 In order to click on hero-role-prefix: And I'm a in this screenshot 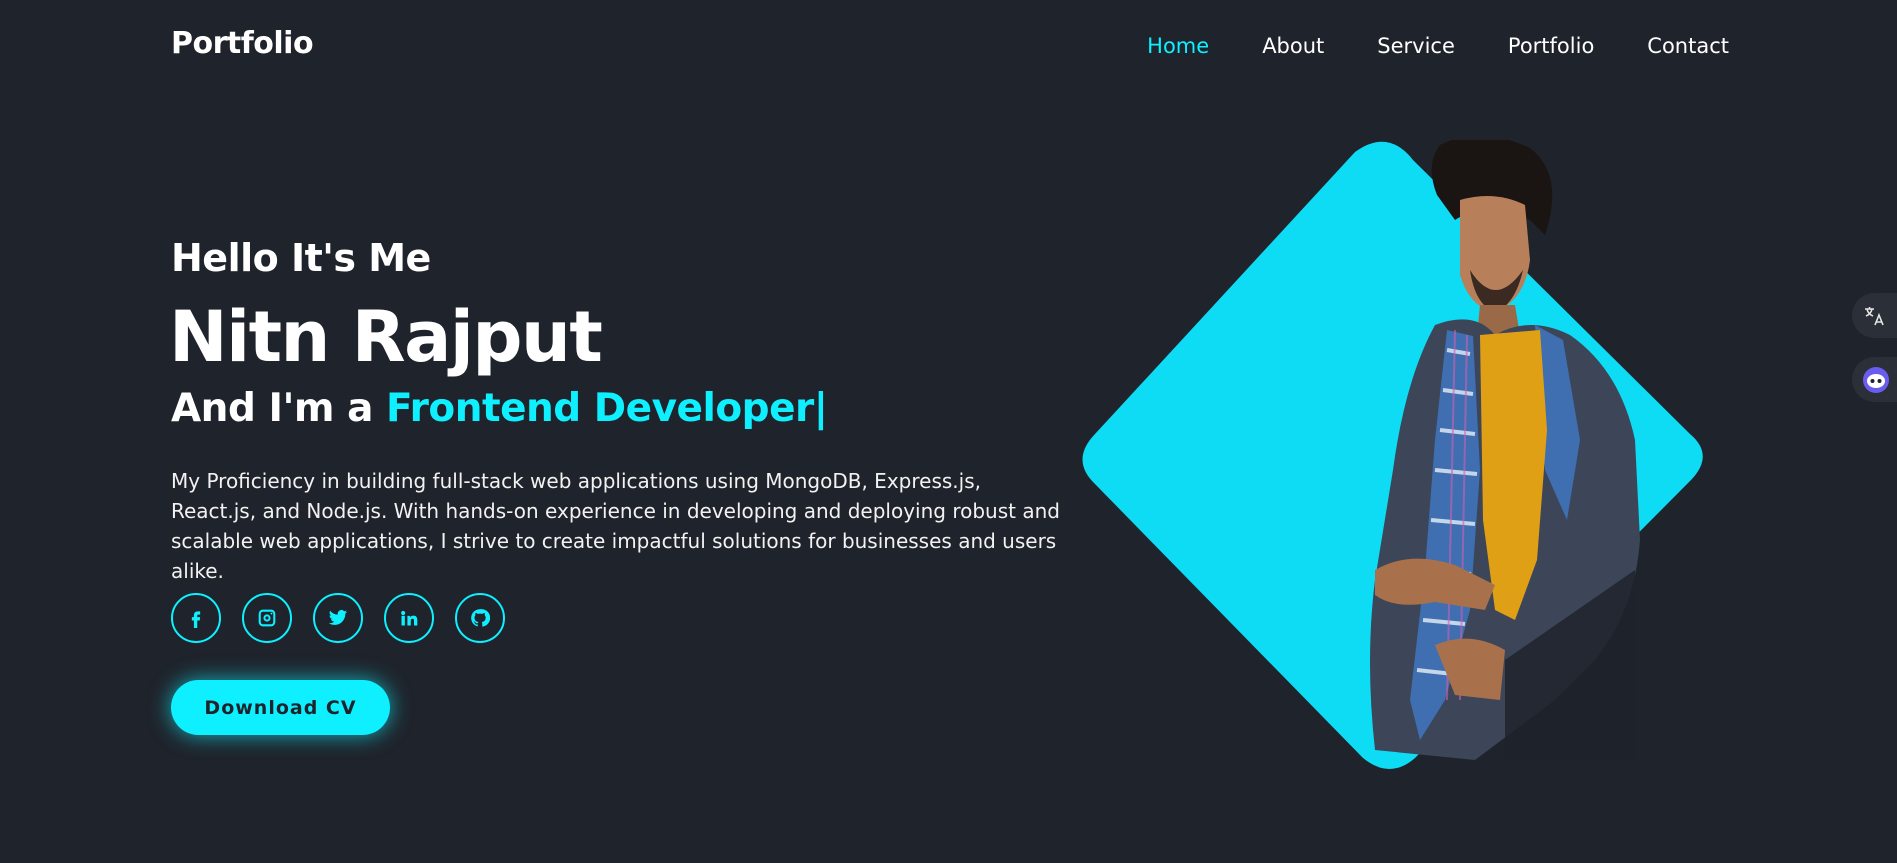, I will do `click(272, 408)`.